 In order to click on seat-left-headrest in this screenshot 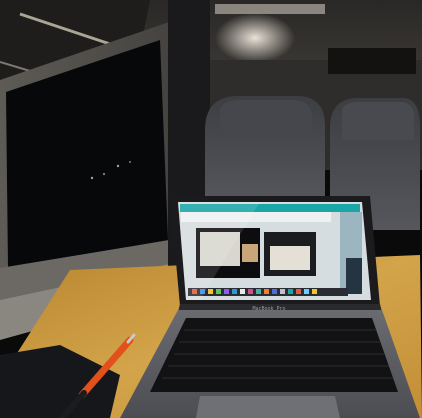, I will do `click(266, 120)`.